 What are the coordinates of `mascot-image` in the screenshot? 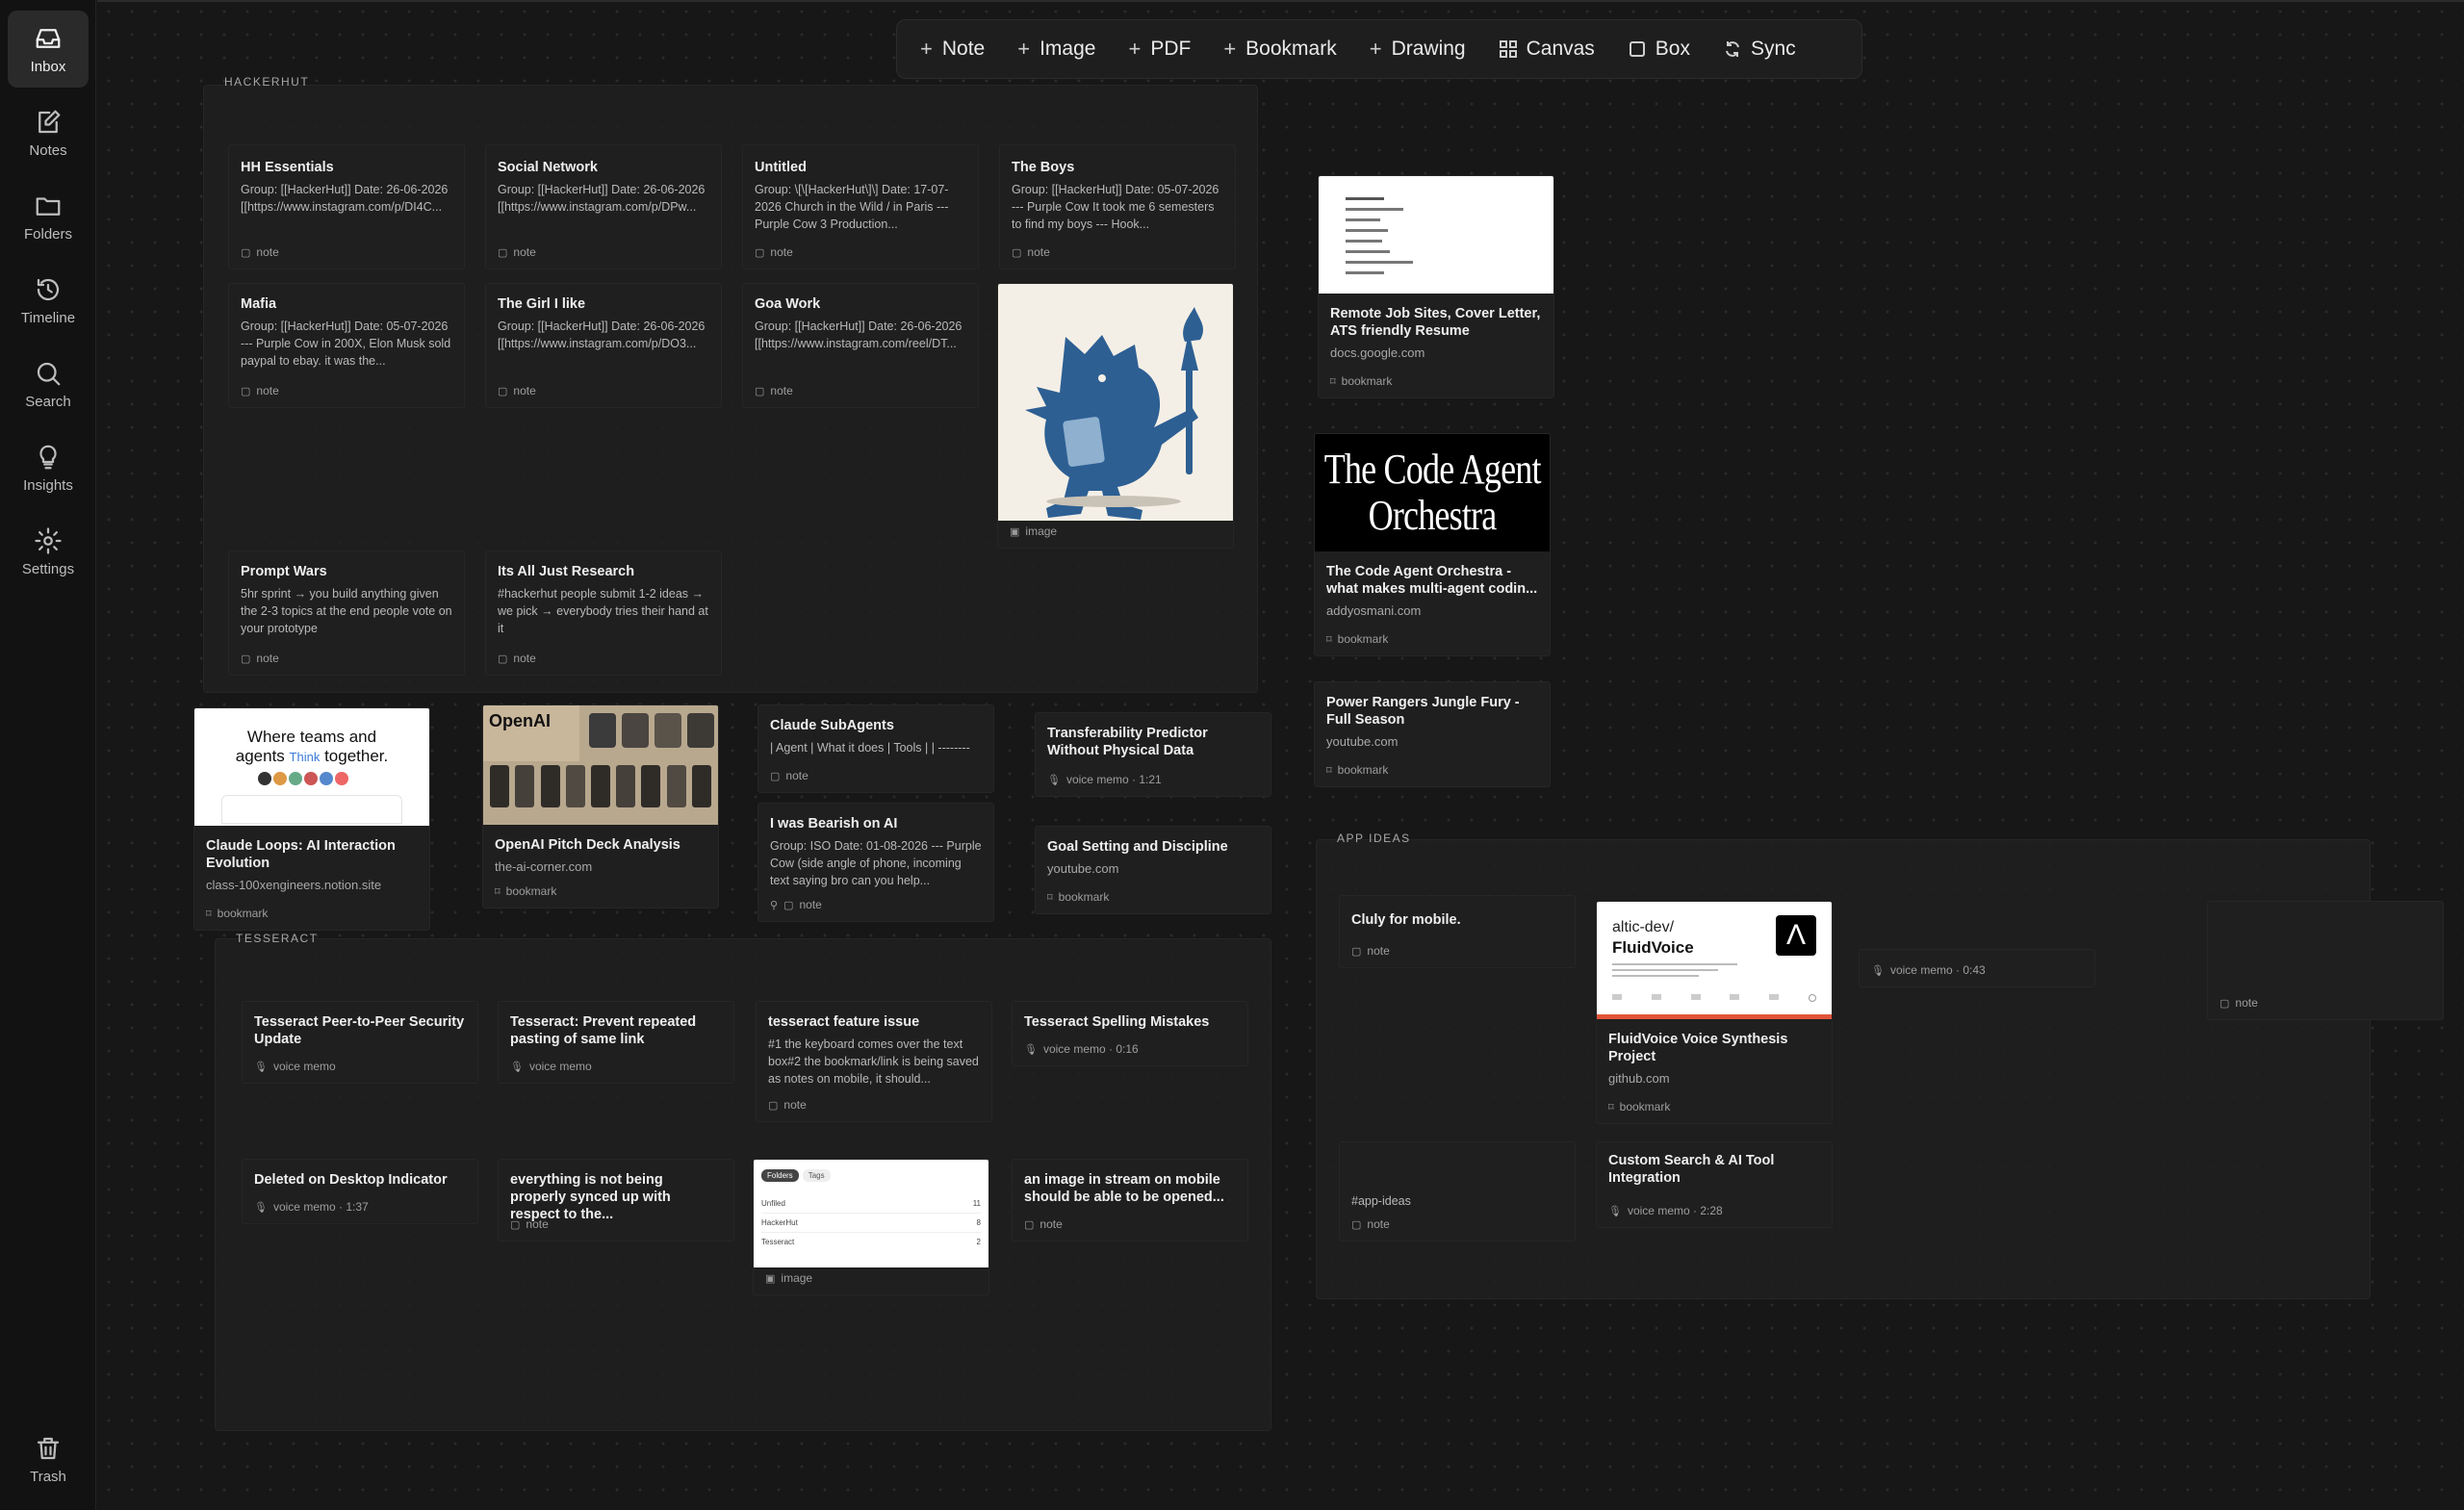 It's located at (1115, 402).